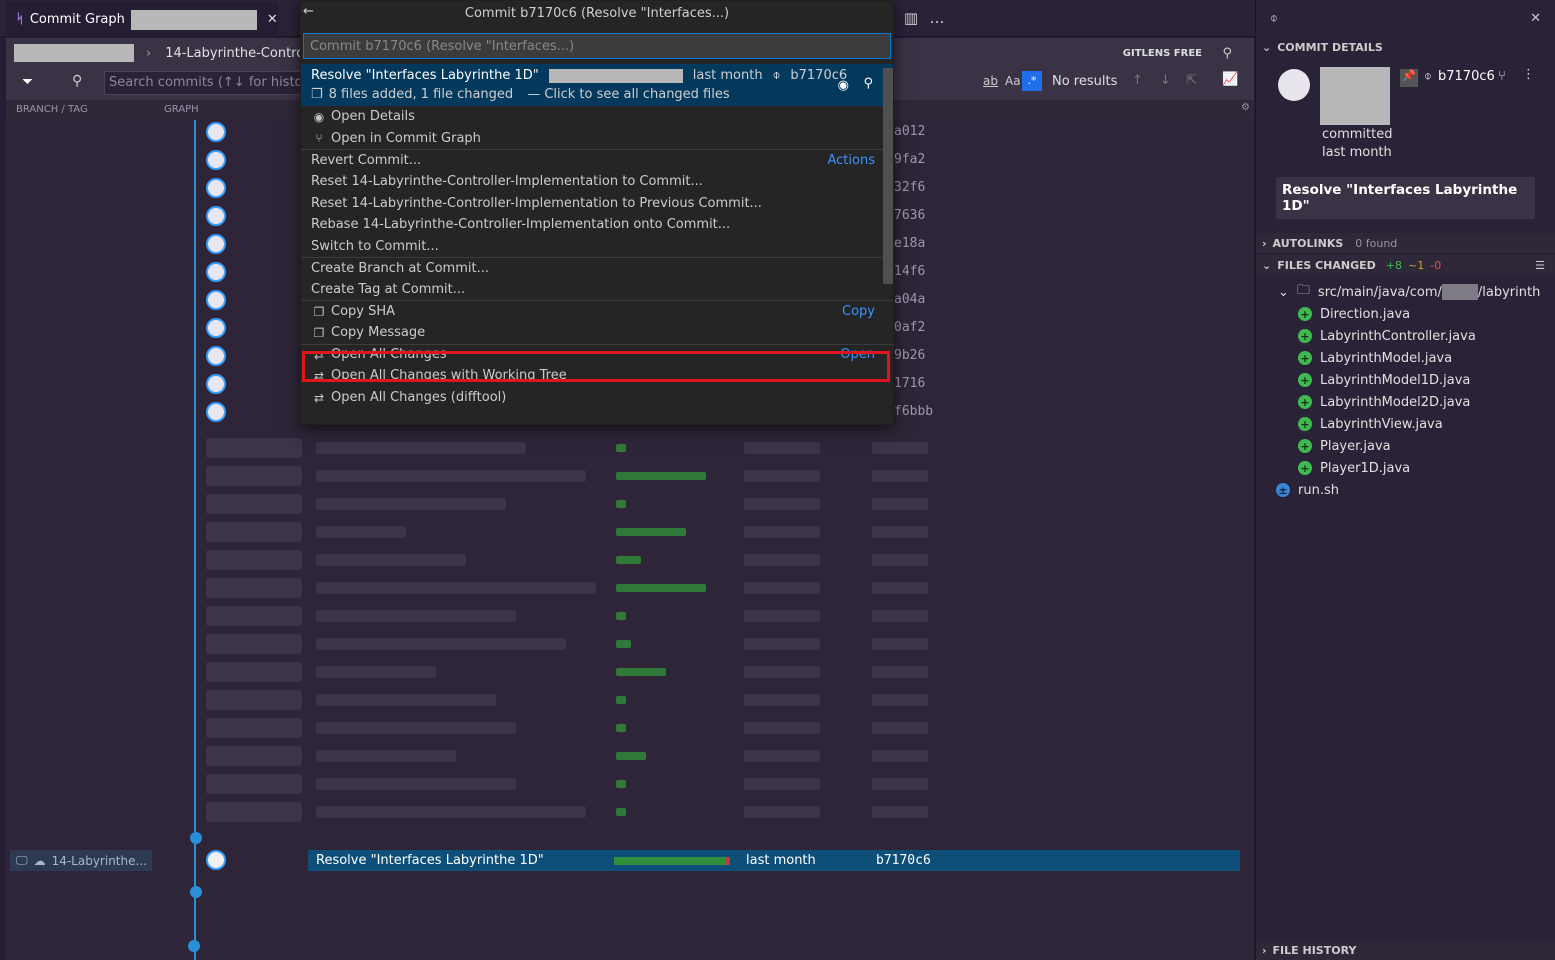 The image size is (1555, 960). Describe the element at coordinates (597, 117) in the screenshot. I see `quick-pick-item: ◉ Open Details` at that location.